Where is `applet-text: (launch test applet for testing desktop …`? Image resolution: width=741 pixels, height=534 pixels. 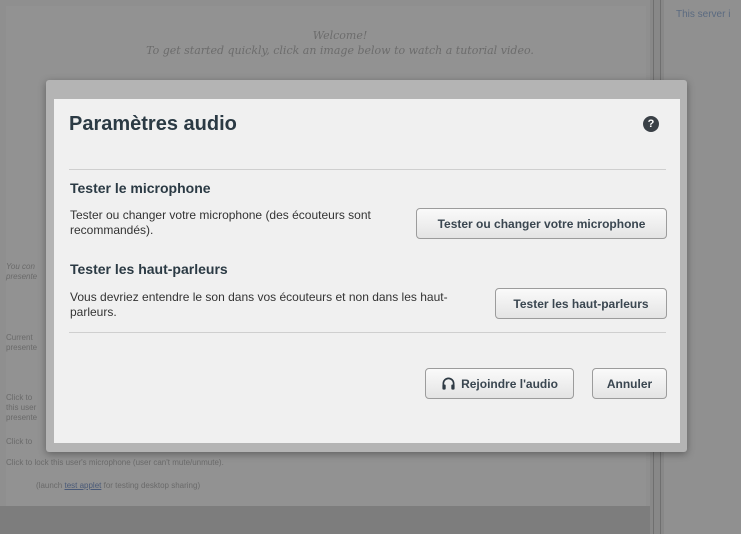 applet-text: (launch test applet for testing desktop … is located at coordinates (118, 486).